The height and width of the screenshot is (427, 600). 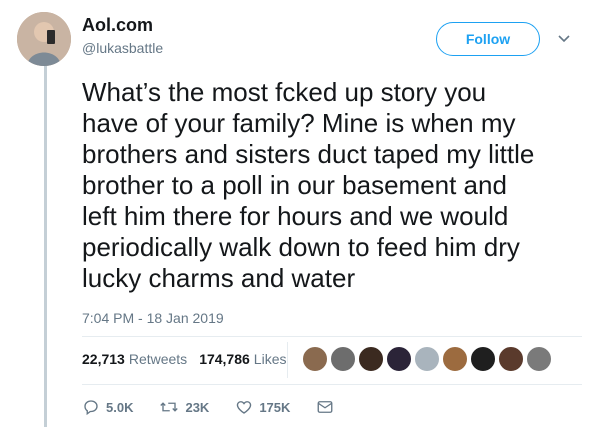 I want to click on like-label: Likes, so click(x=270, y=359).